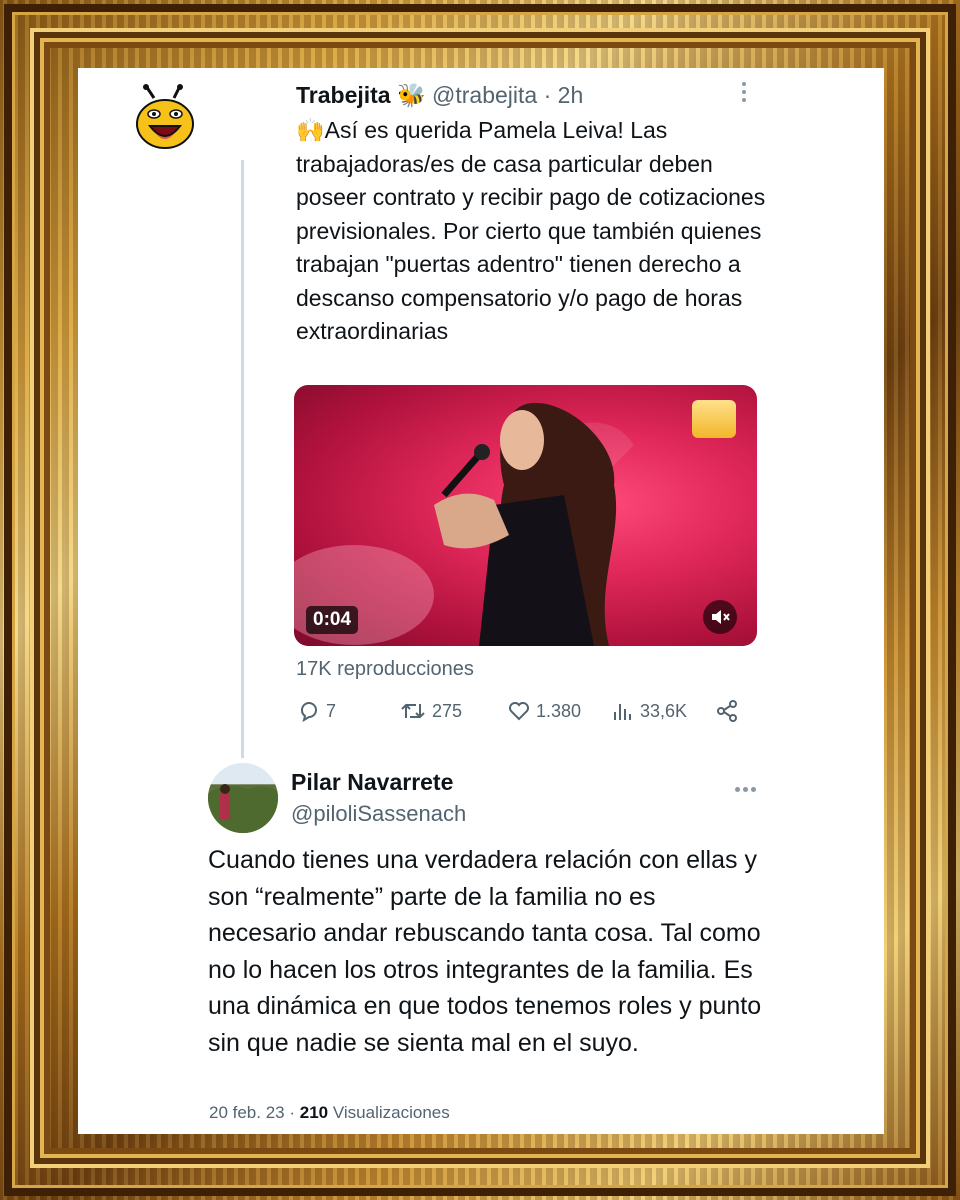 The height and width of the screenshot is (1200, 960). I want to click on analytics-button: 33,6K, so click(649, 711).